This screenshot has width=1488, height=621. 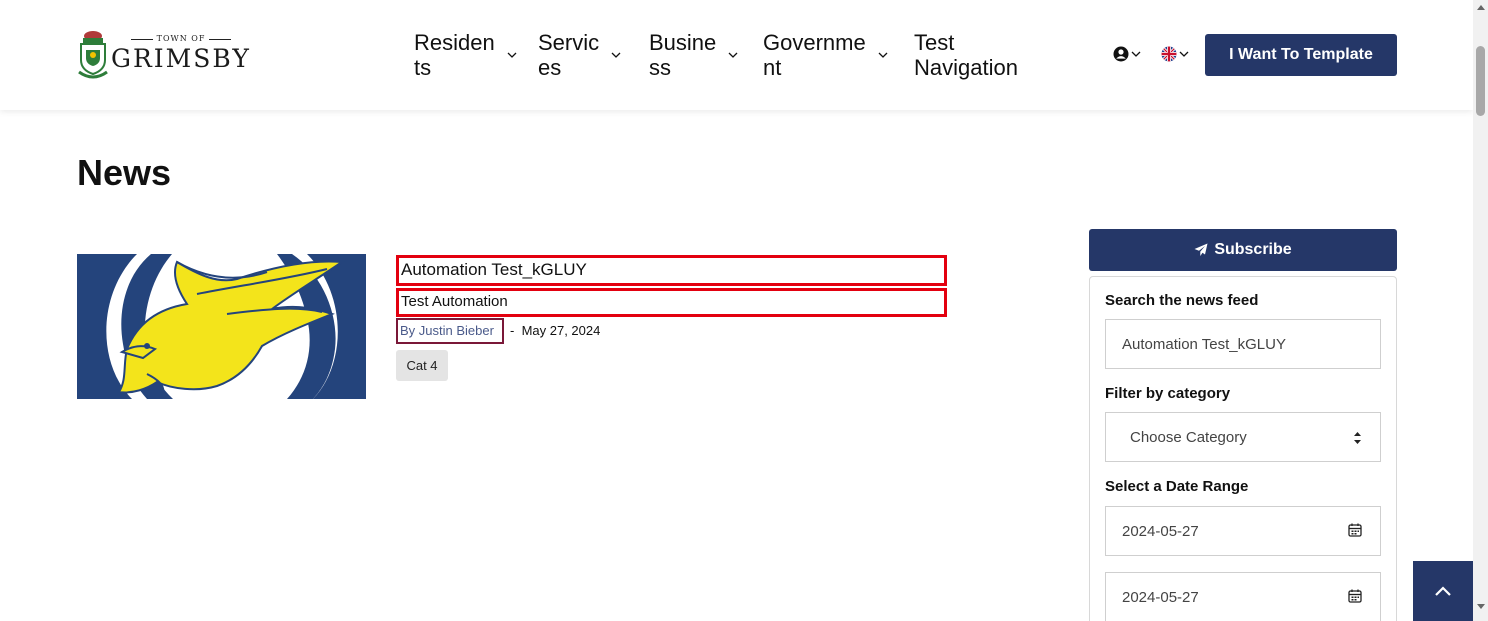 What do you see at coordinates (450, 331) in the screenshot?
I see `news-author-link: By Justin Bieber` at bounding box center [450, 331].